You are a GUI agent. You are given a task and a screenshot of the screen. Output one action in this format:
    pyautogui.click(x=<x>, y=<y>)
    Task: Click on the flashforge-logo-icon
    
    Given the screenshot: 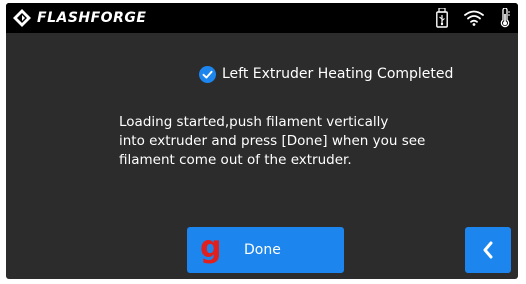 What is the action you would take?
    pyautogui.click(x=22, y=18)
    